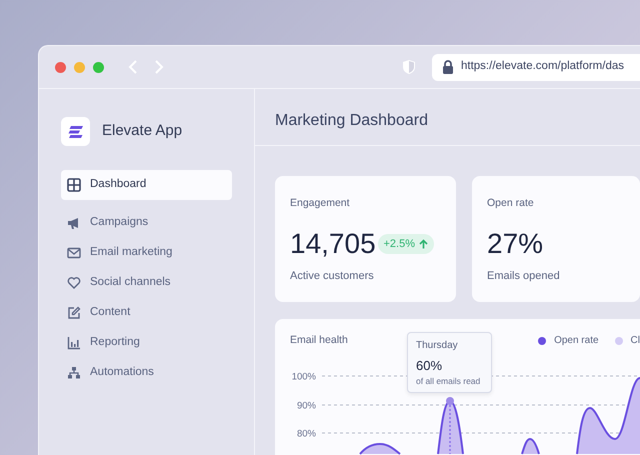 This screenshot has width=640, height=455. I want to click on pencil-square-icon, so click(74, 313).